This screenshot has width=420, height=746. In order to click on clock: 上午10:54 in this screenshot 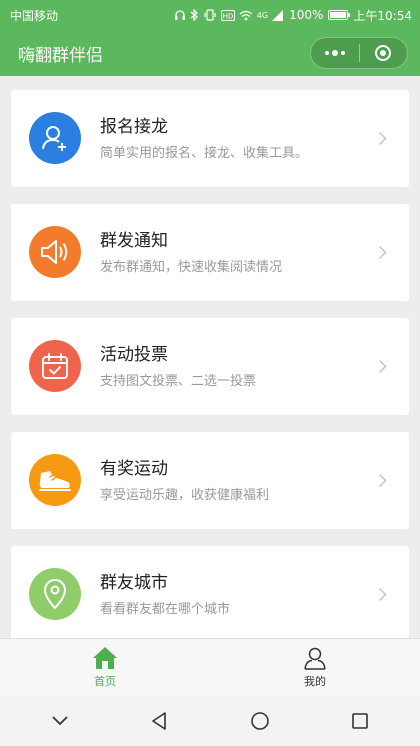, I will do `click(382, 15)`.